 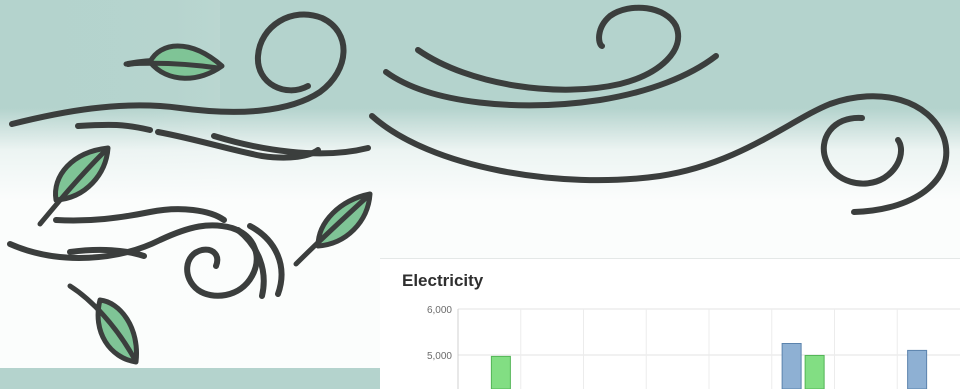 What do you see at coordinates (439, 310) in the screenshot?
I see `y-tick-label: 6,000` at bounding box center [439, 310].